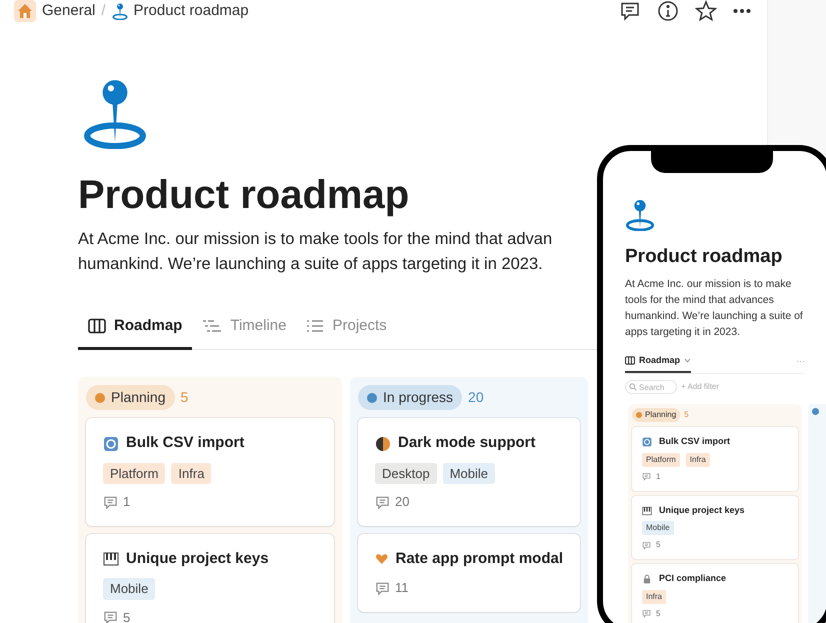  Describe the element at coordinates (651, 387) in the screenshot. I see `search-field: Search` at that location.